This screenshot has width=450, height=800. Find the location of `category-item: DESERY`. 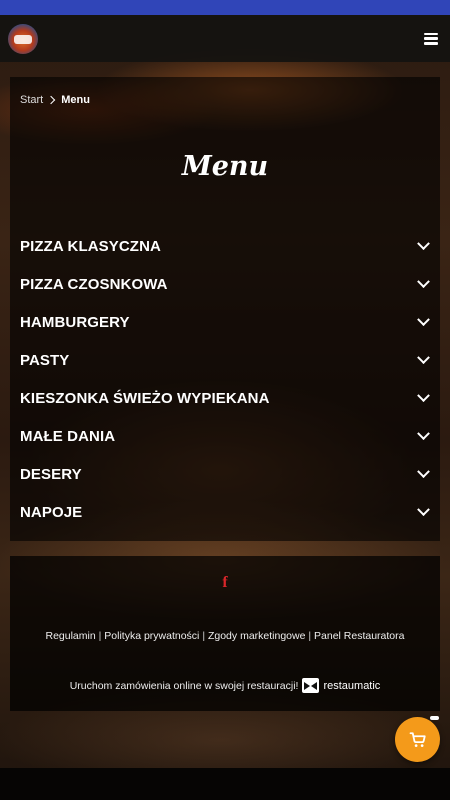

category-item: DESERY is located at coordinates (225, 474).